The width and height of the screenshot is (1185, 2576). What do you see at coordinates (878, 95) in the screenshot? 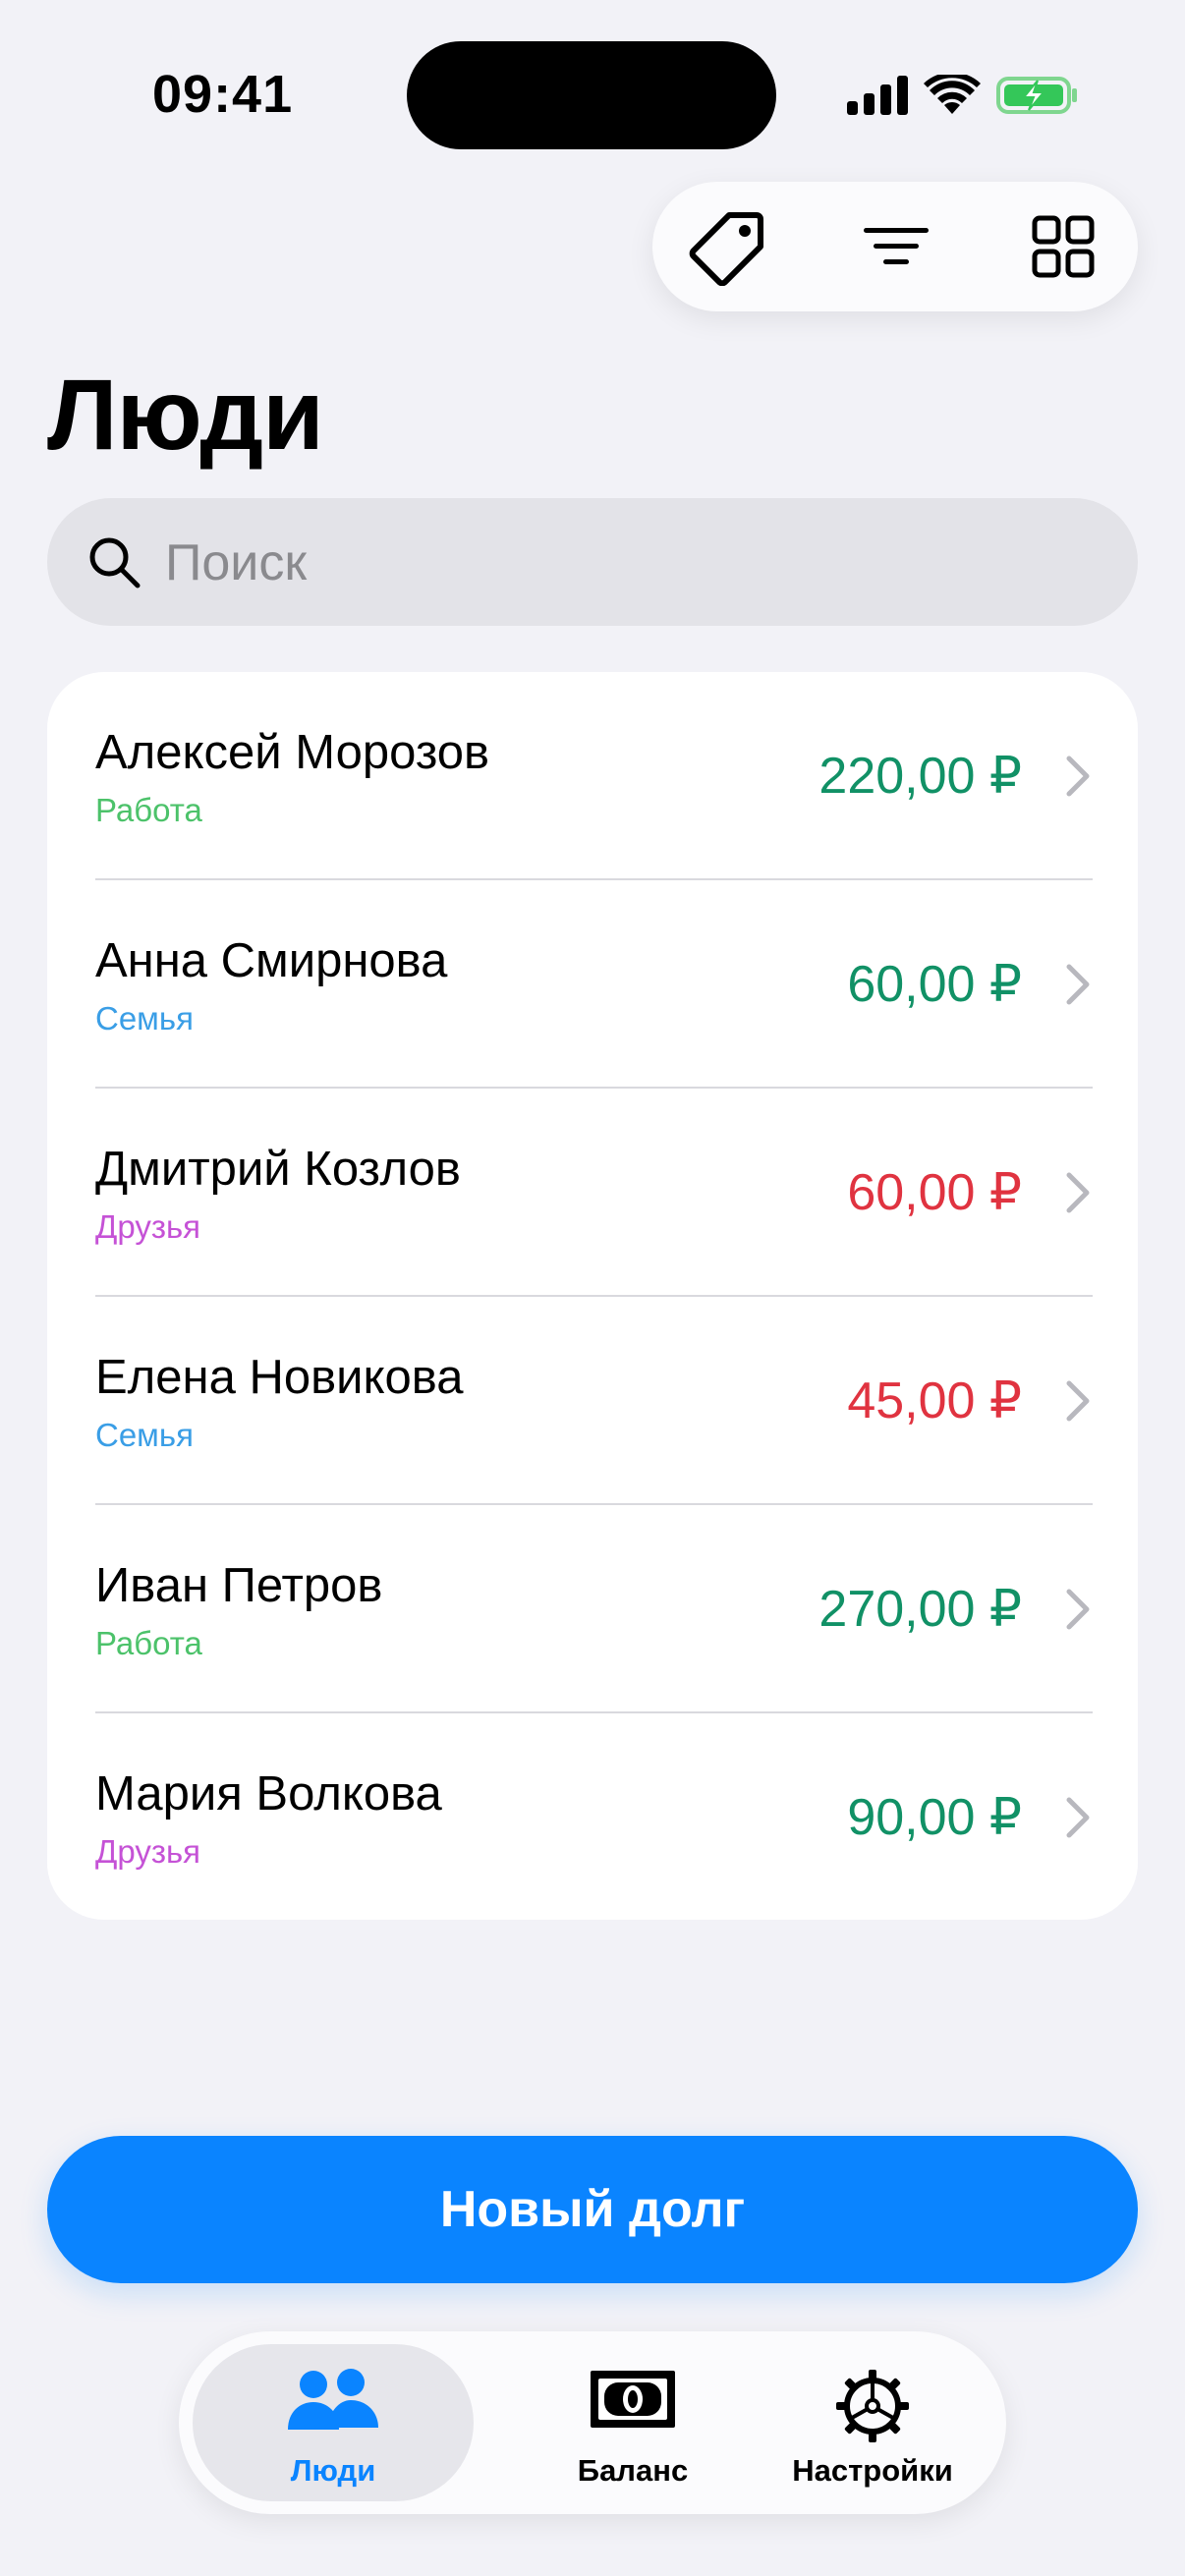
I see `cellular-signal-icon` at bounding box center [878, 95].